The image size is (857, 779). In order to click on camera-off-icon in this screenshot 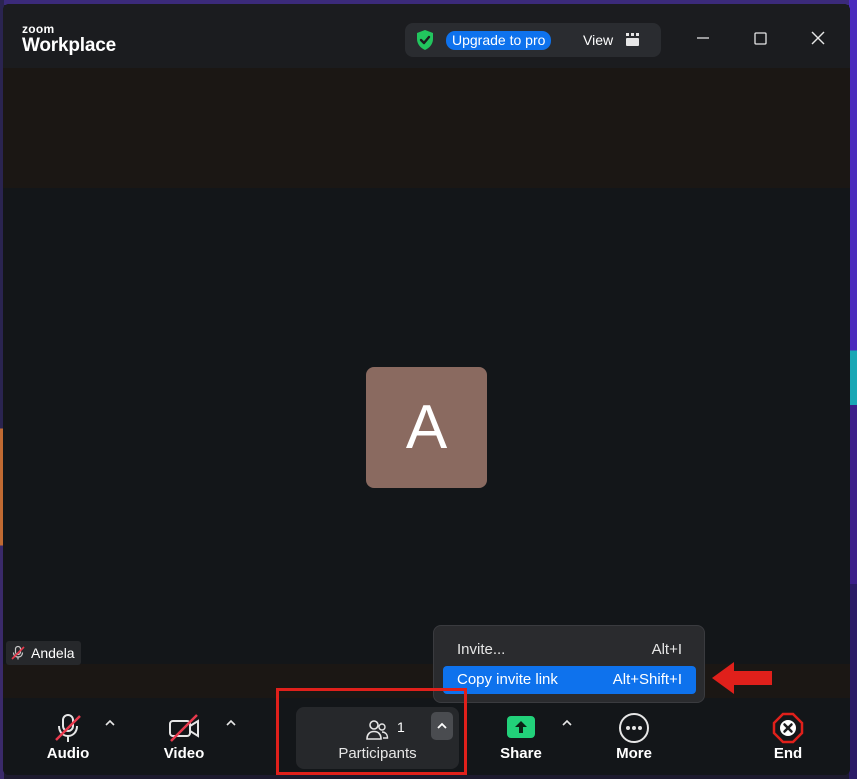, I will do `click(184, 728)`.